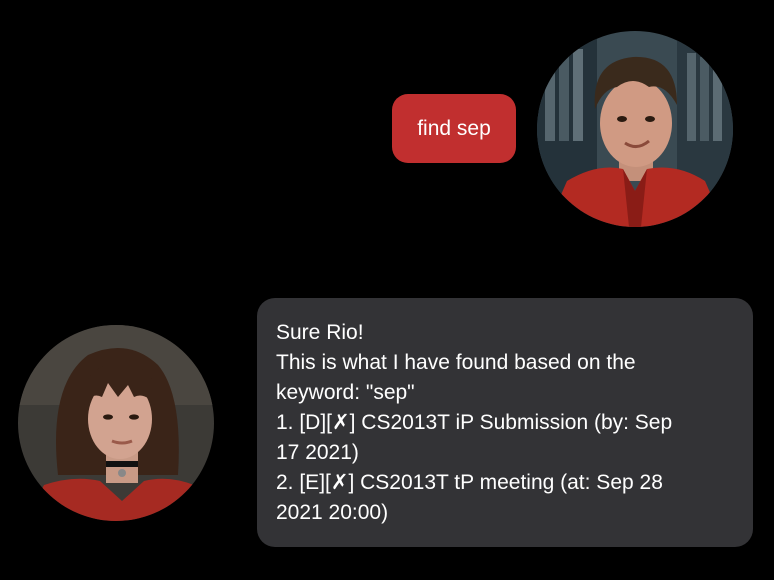 This screenshot has height=580, width=774. What do you see at coordinates (635, 129) in the screenshot?
I see `user-avatar` at bounding box center [635, 129].